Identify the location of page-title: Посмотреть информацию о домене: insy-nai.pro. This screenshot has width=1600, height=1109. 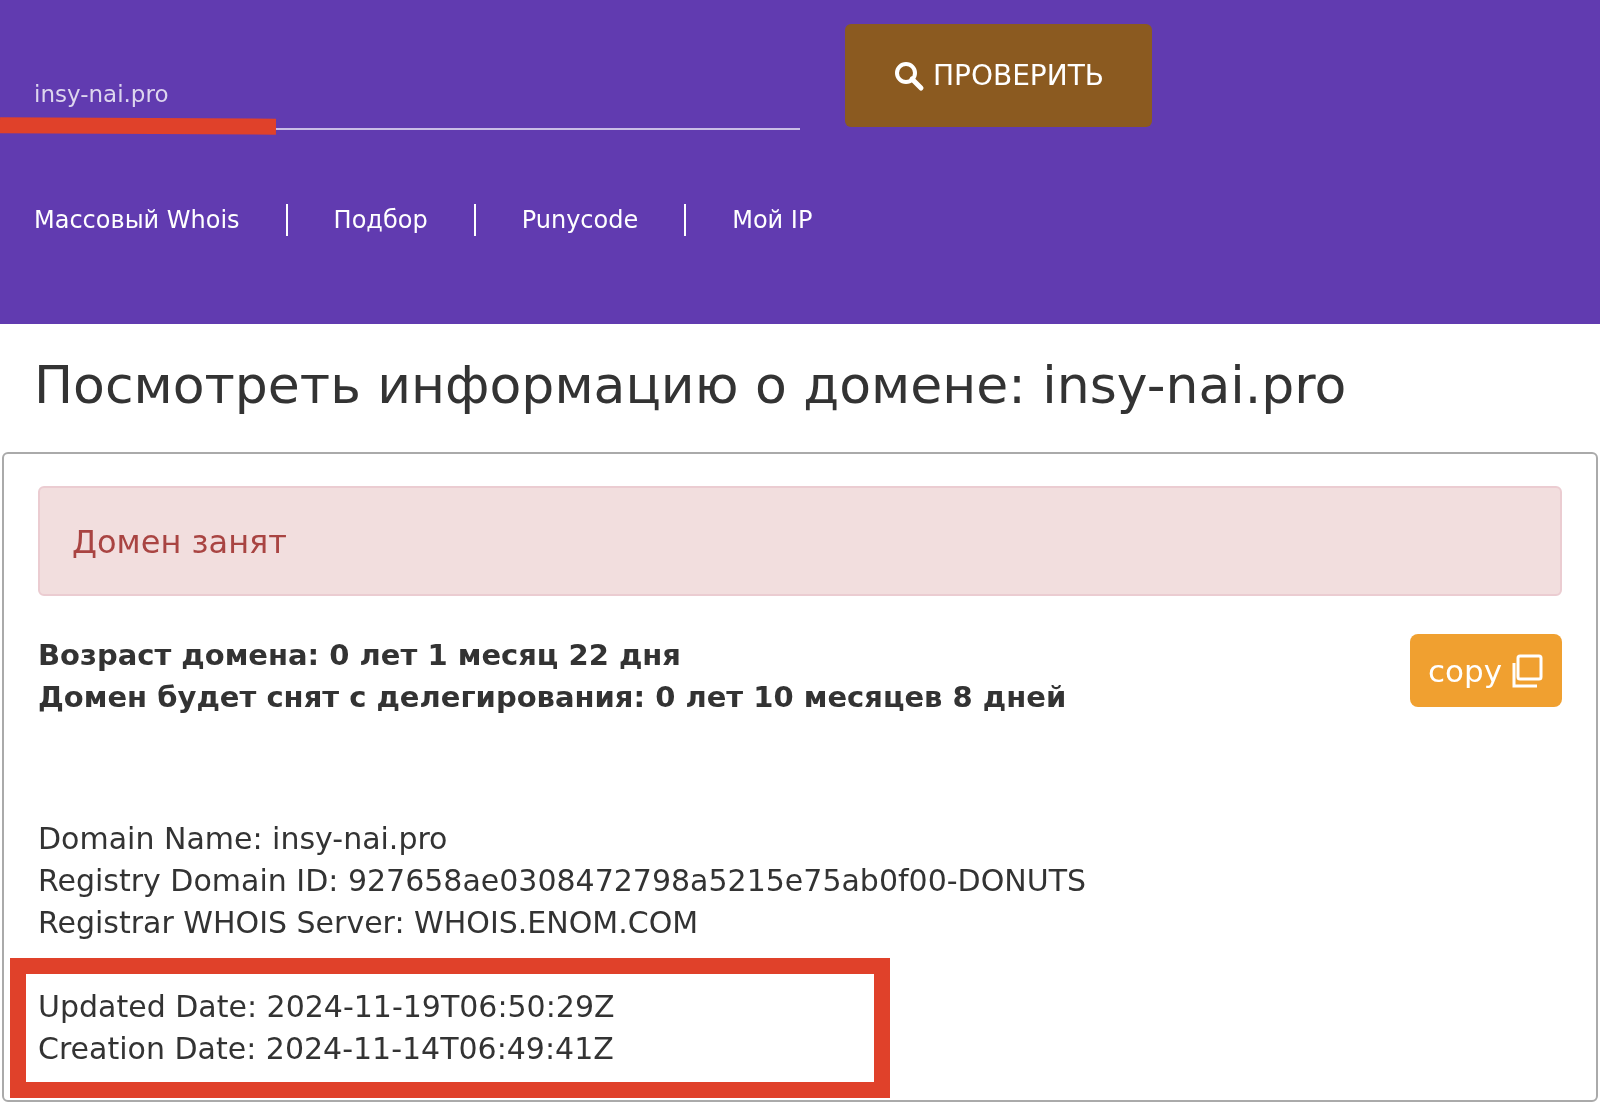
(691, 385).